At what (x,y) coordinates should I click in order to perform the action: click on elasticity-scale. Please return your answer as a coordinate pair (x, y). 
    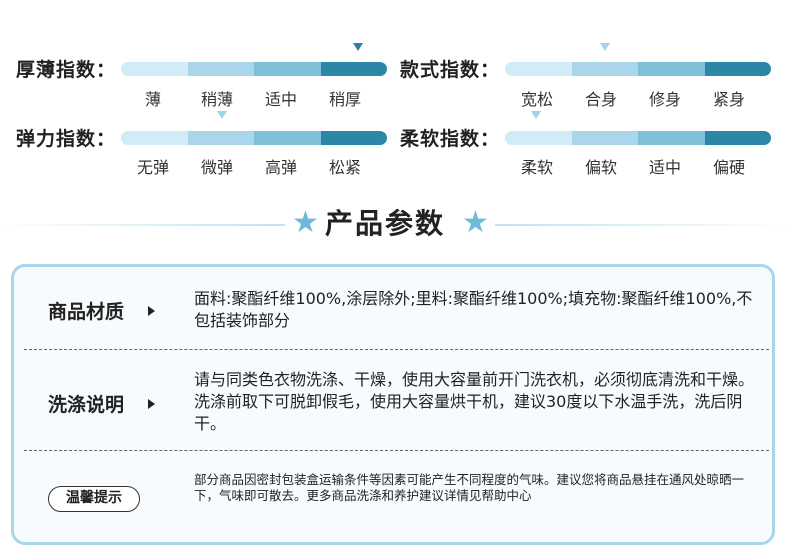
    Looking at the image, I should click on (254, 138).